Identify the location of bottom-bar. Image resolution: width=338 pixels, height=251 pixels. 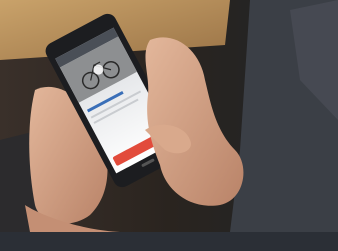
(169, 241).